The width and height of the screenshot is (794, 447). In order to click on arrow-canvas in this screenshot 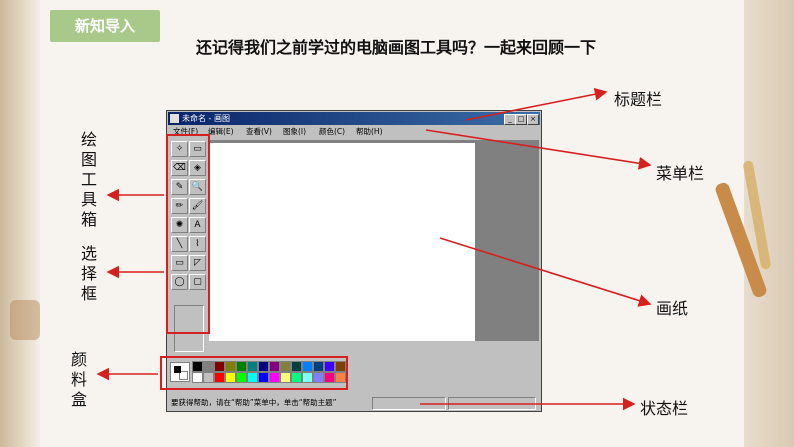, I will do `click(545, 272)`.